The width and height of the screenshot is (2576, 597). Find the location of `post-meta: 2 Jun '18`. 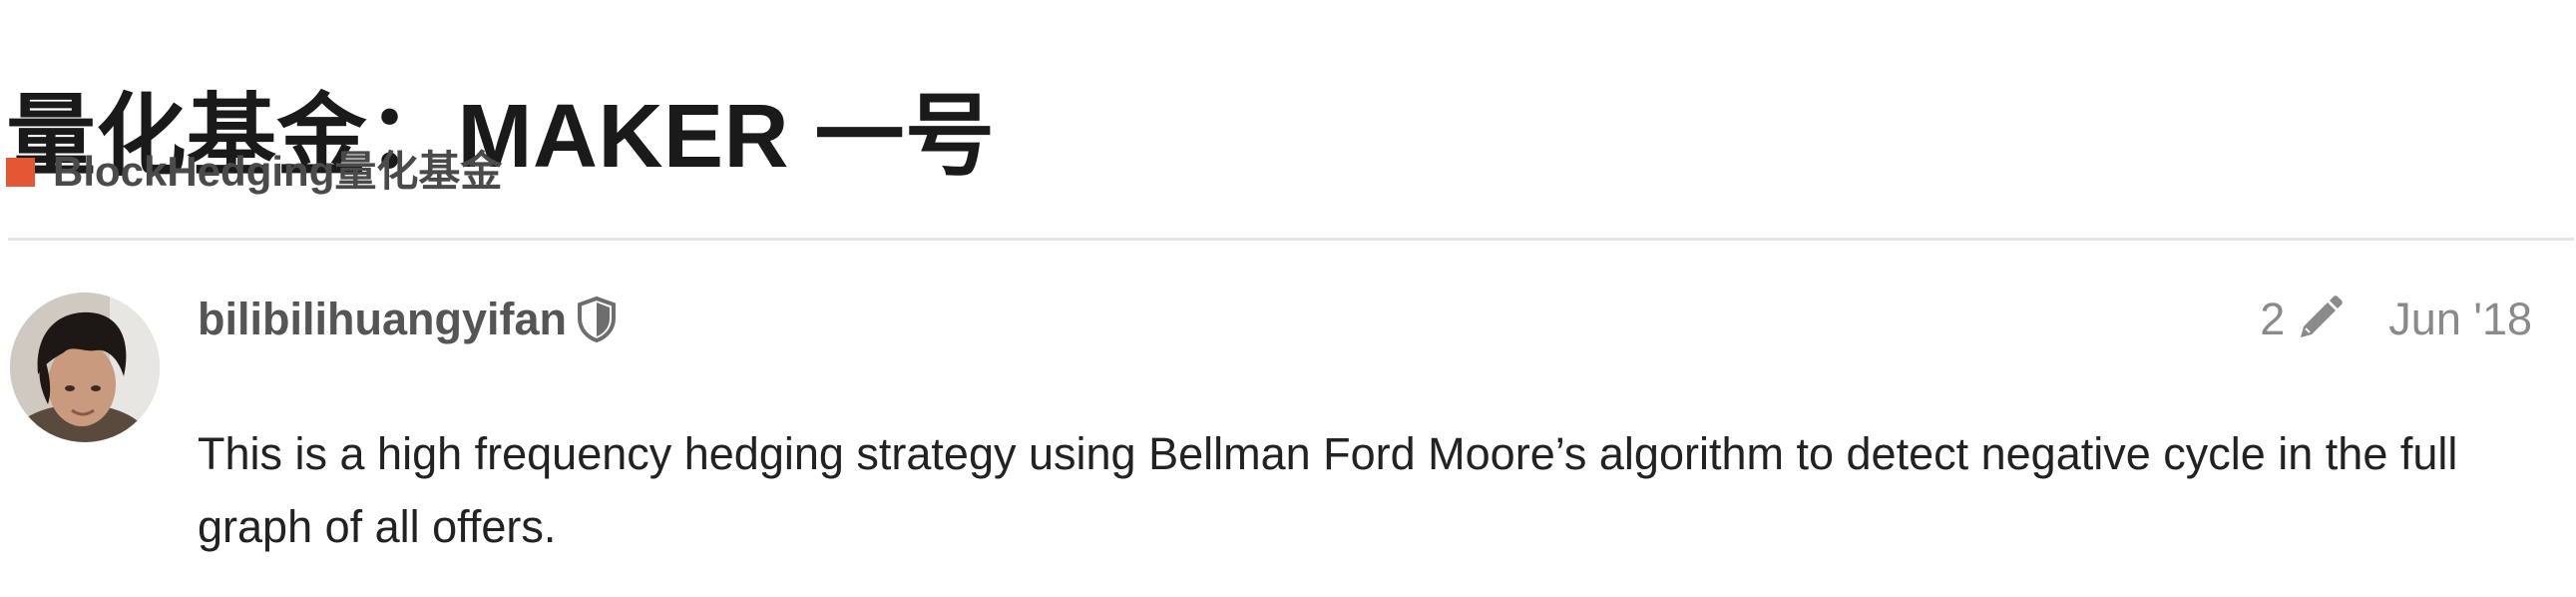

post-meta: 2 Jun '18 is located at coordinates (2396, 319).